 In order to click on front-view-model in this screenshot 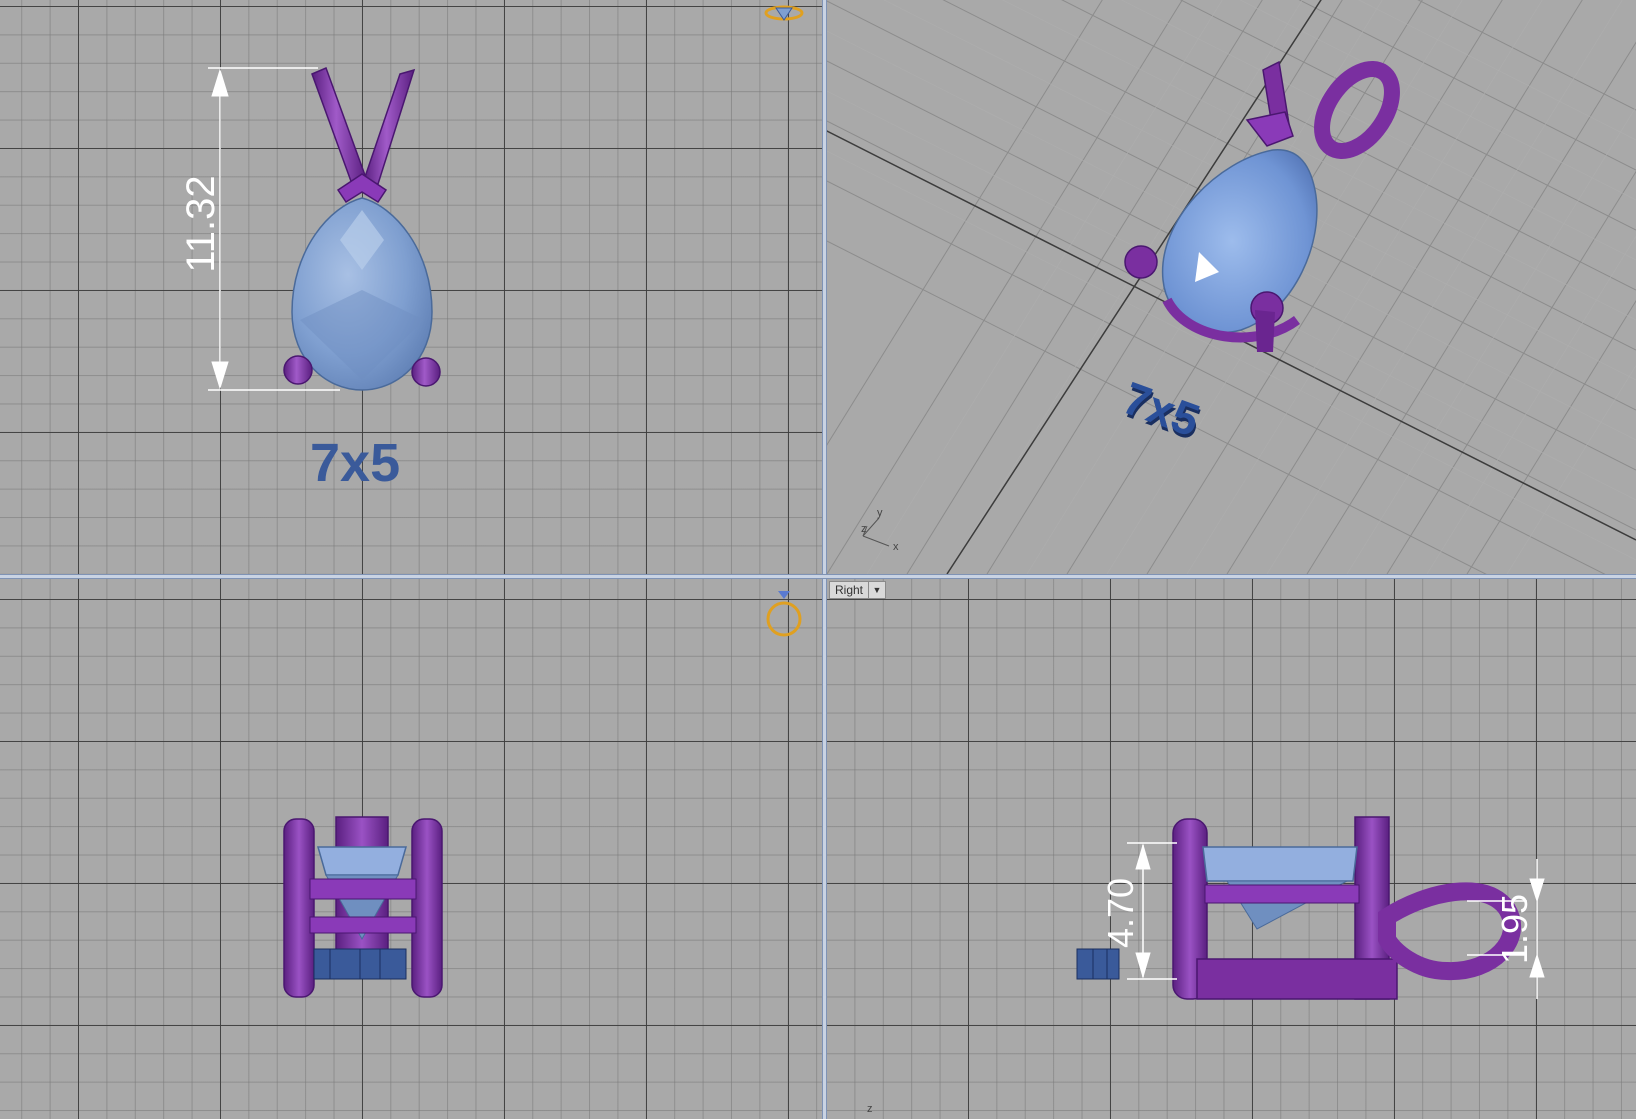, I will do `click(542, 794)`.